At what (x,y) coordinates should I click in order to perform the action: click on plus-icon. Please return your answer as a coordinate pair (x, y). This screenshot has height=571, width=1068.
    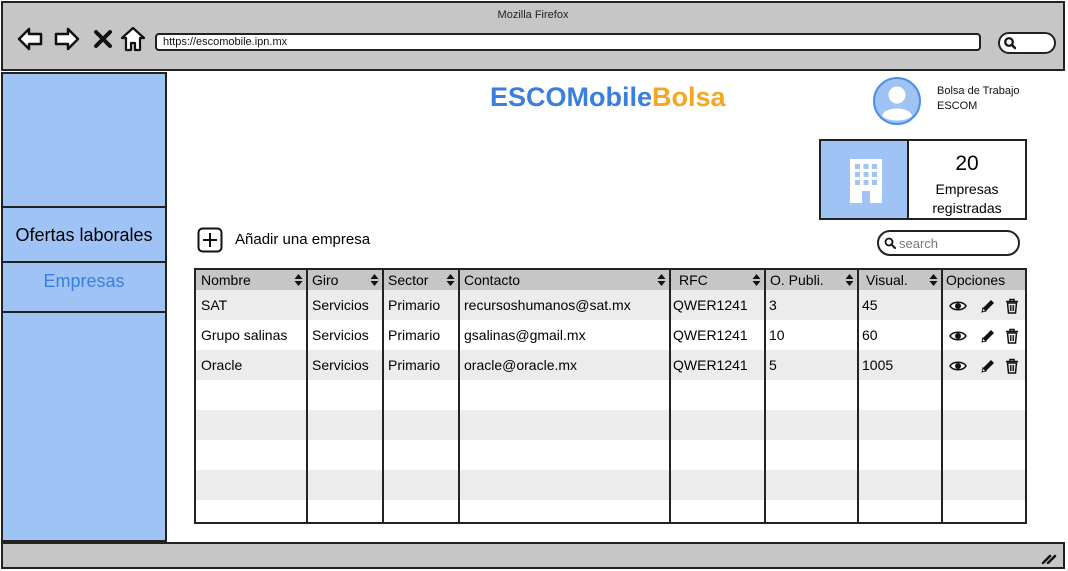
    Looking at the image, I should click on (210, 240).